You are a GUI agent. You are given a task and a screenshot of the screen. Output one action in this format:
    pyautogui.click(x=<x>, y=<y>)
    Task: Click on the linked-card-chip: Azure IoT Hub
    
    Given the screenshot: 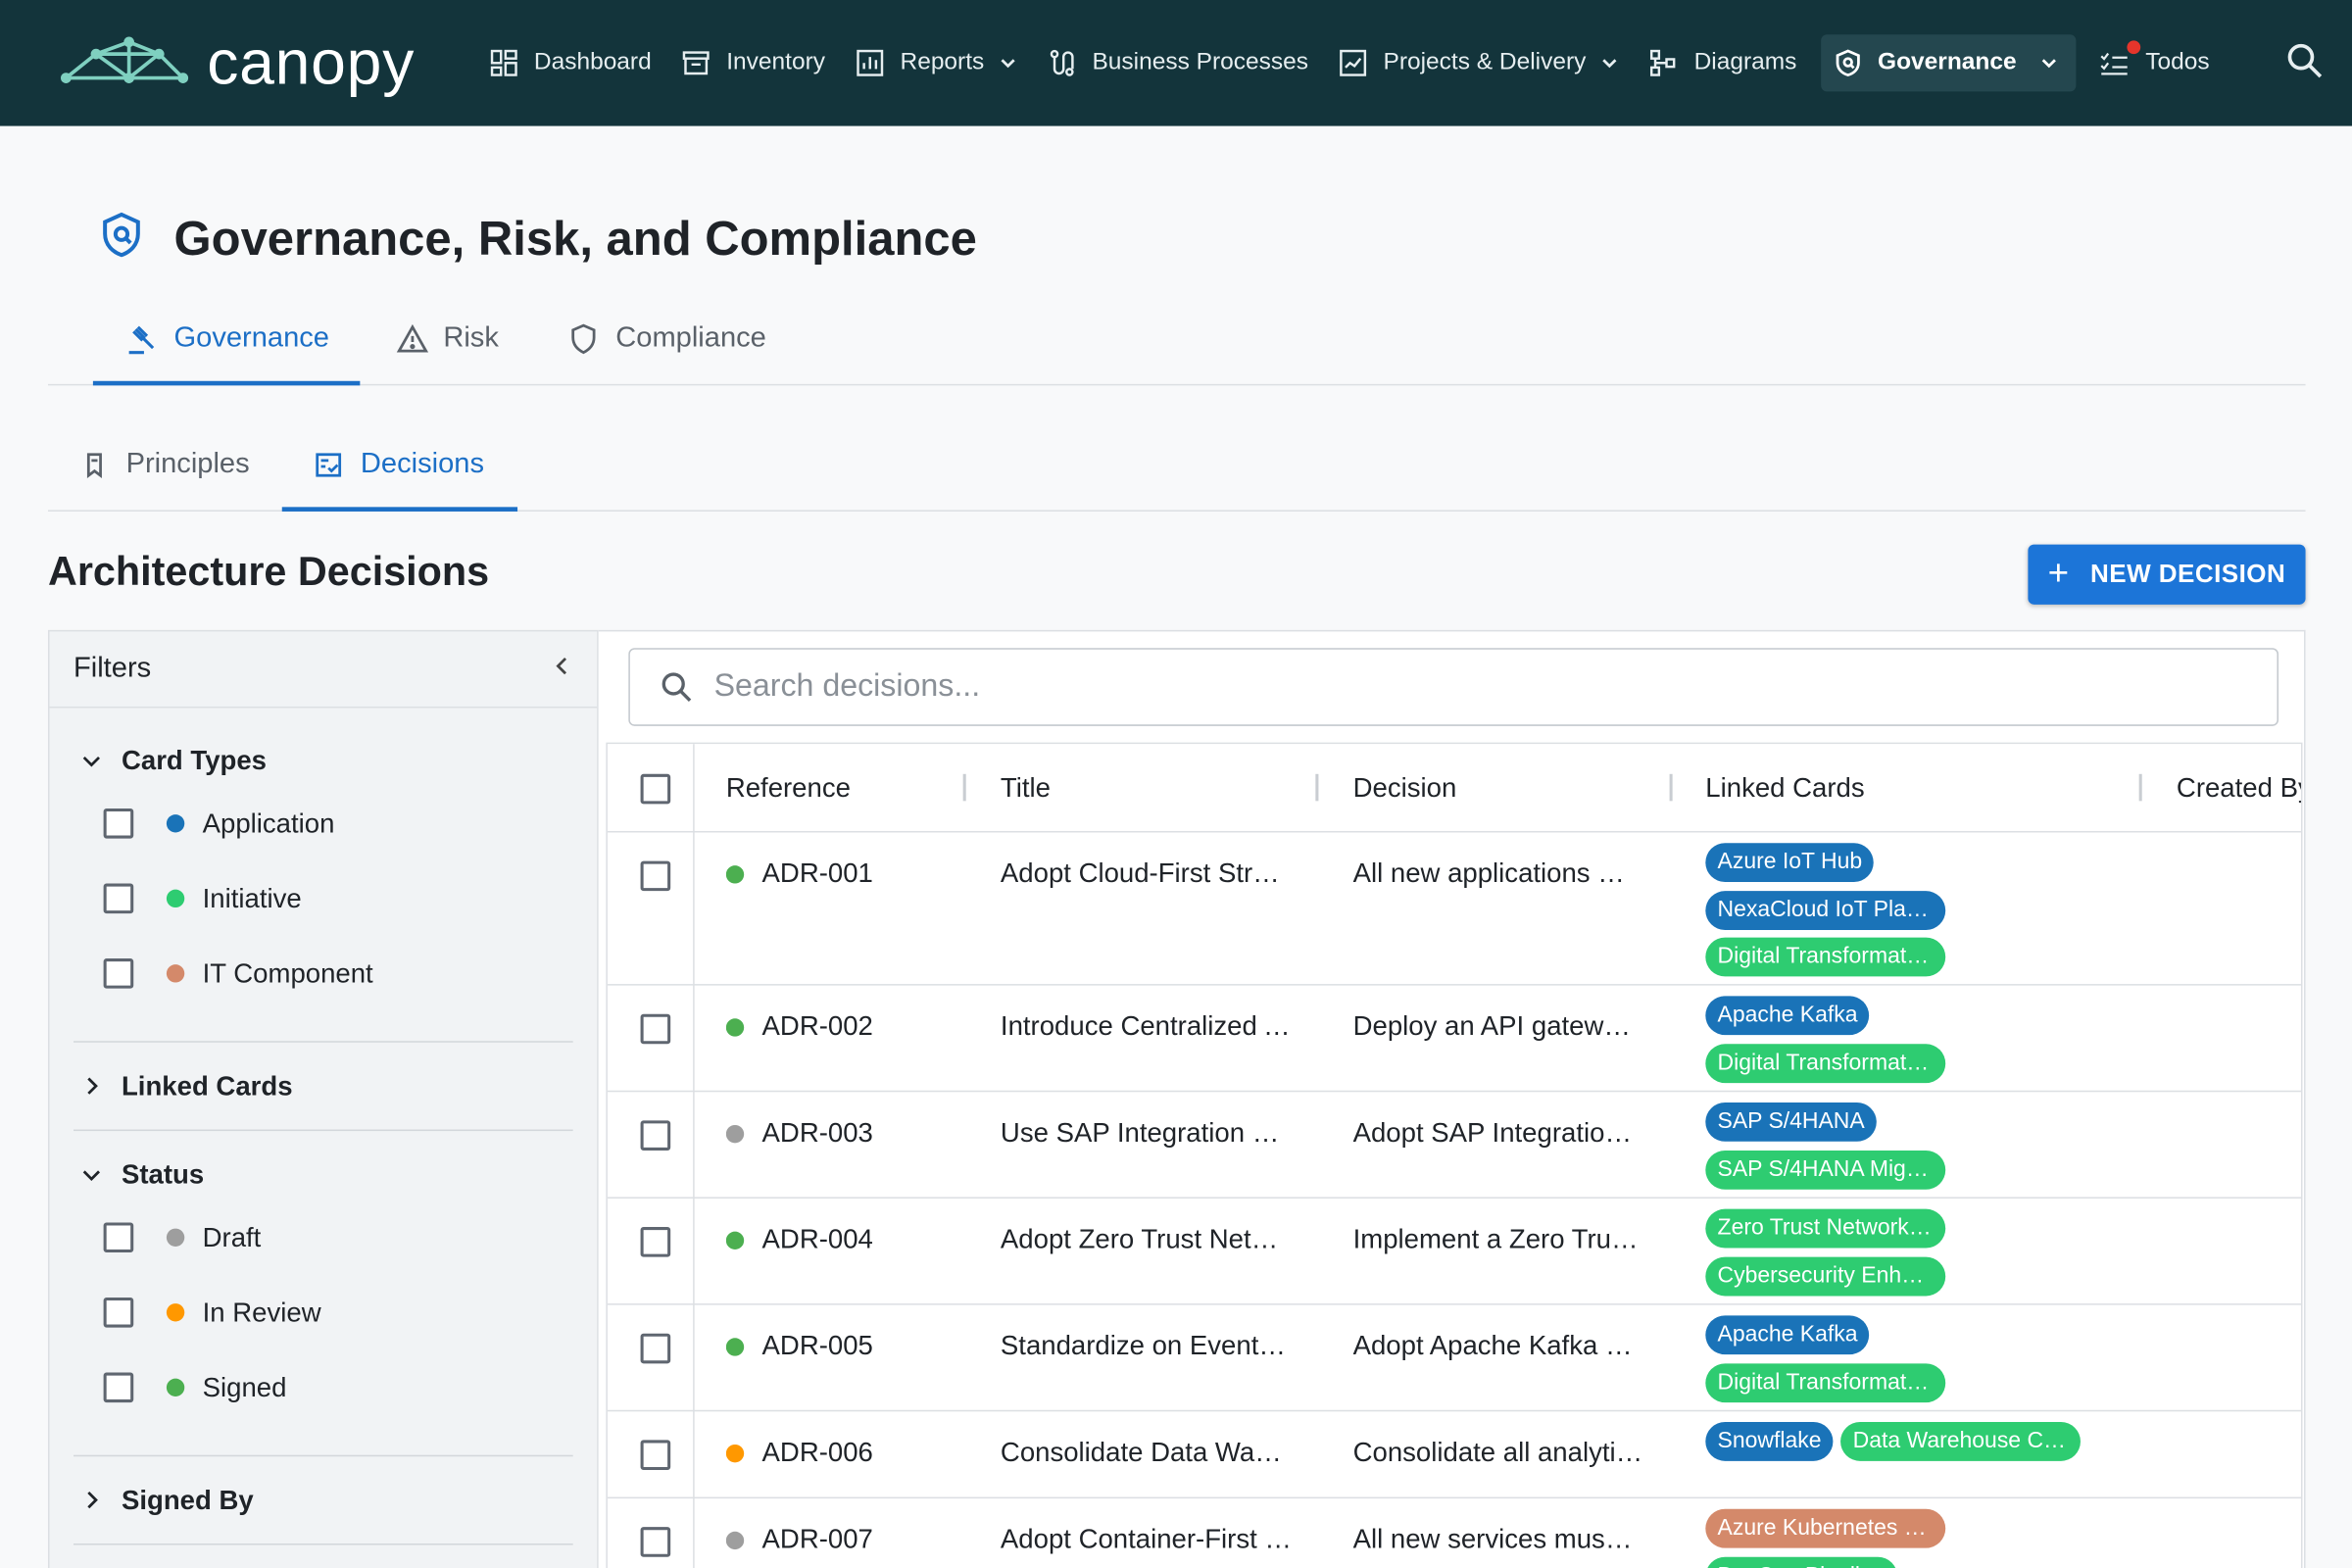 What is the action you would take?
    pyautogui.click(x=1790, y=862)
    